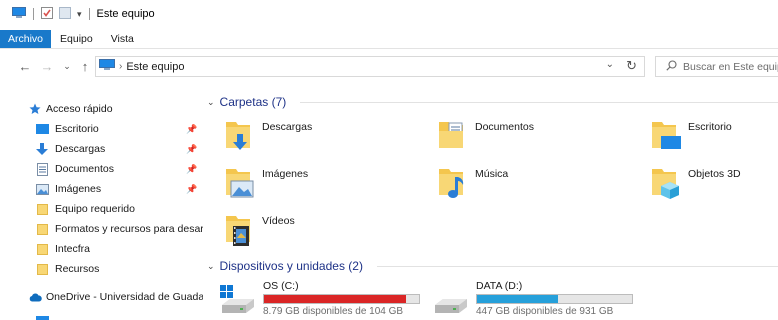 This screenshot has height=320, width=778. What do you see at coordinates (504, 127) in the screenshot?
I see `folder-label: Documentos` at bounding box center [504, 127].